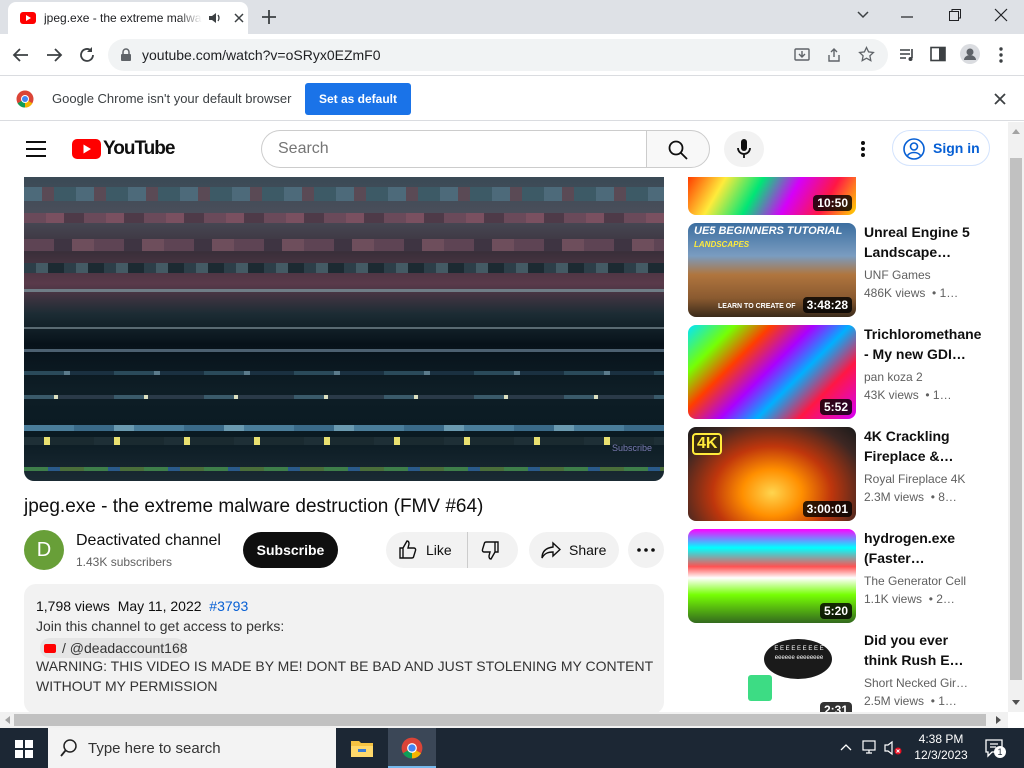  Describe the element at coordinates (269, 17) in the screenshot. I see `new-tab-button` at that location.